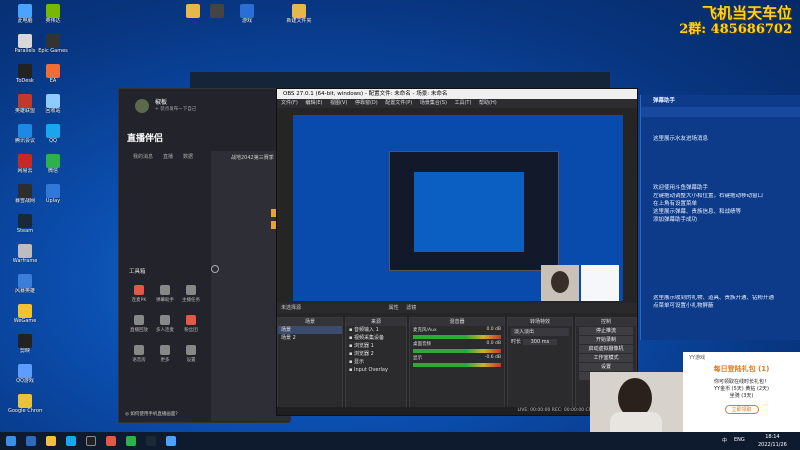 This screenshot has width=800, height=450. I want to click on panel-line: 在上角有设置菜单, so click(675, 204).